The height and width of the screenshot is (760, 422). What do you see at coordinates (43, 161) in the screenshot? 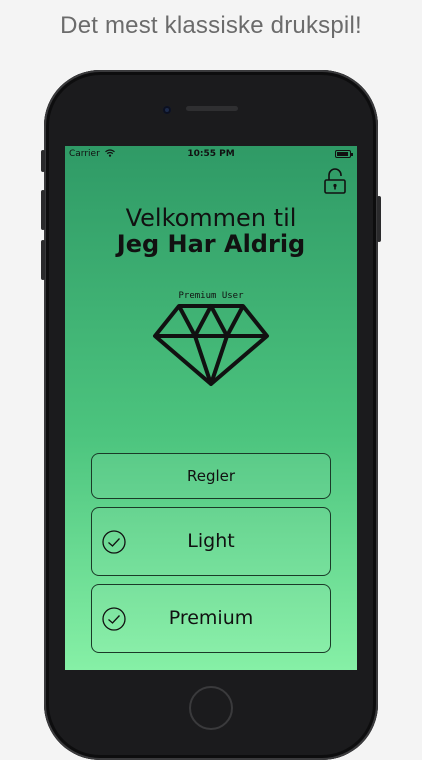
I see `mute-switch` at bounding box center [43, 161].